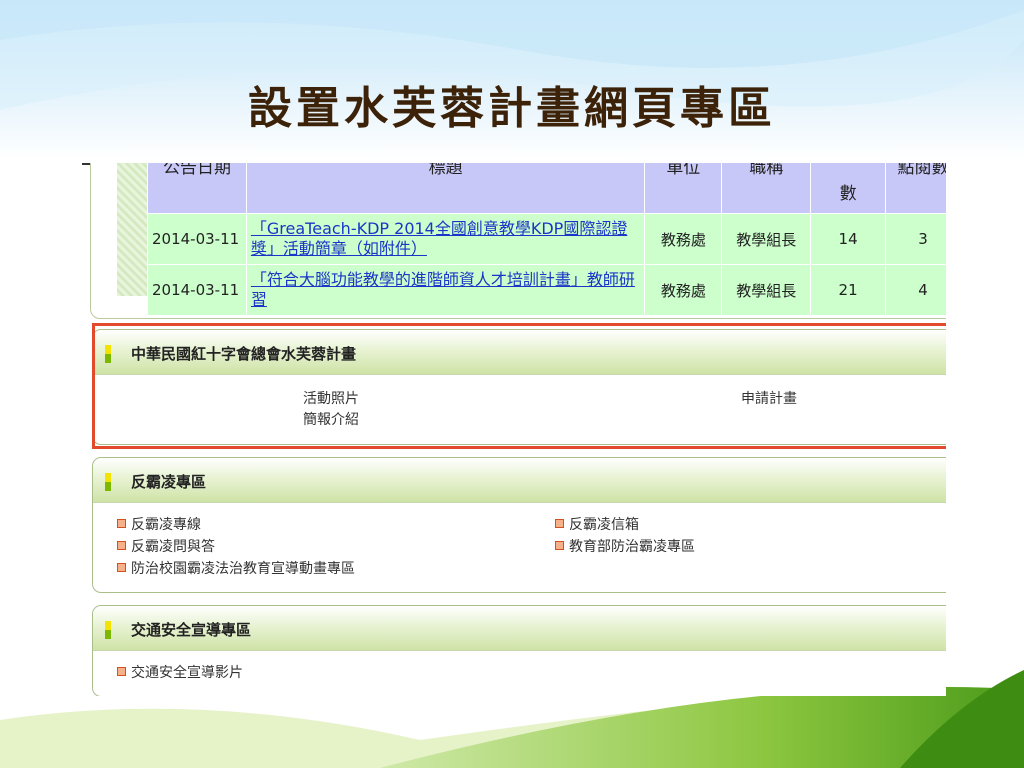 This screenshot has width=1024, height=768. What do you see at coordinates (445, 188) in the screenshot?
I see `header-title: 標題` at bounding box center [445, 188].